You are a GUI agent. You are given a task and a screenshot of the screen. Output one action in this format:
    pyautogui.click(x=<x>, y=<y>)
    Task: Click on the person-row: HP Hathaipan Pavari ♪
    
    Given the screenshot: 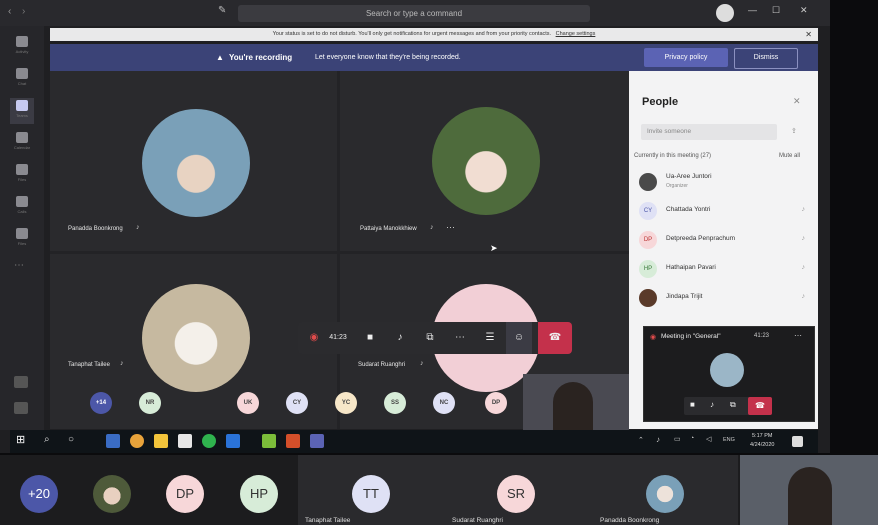 What is the action you would take?
    pyautogui.click(x=724, y=269)
    